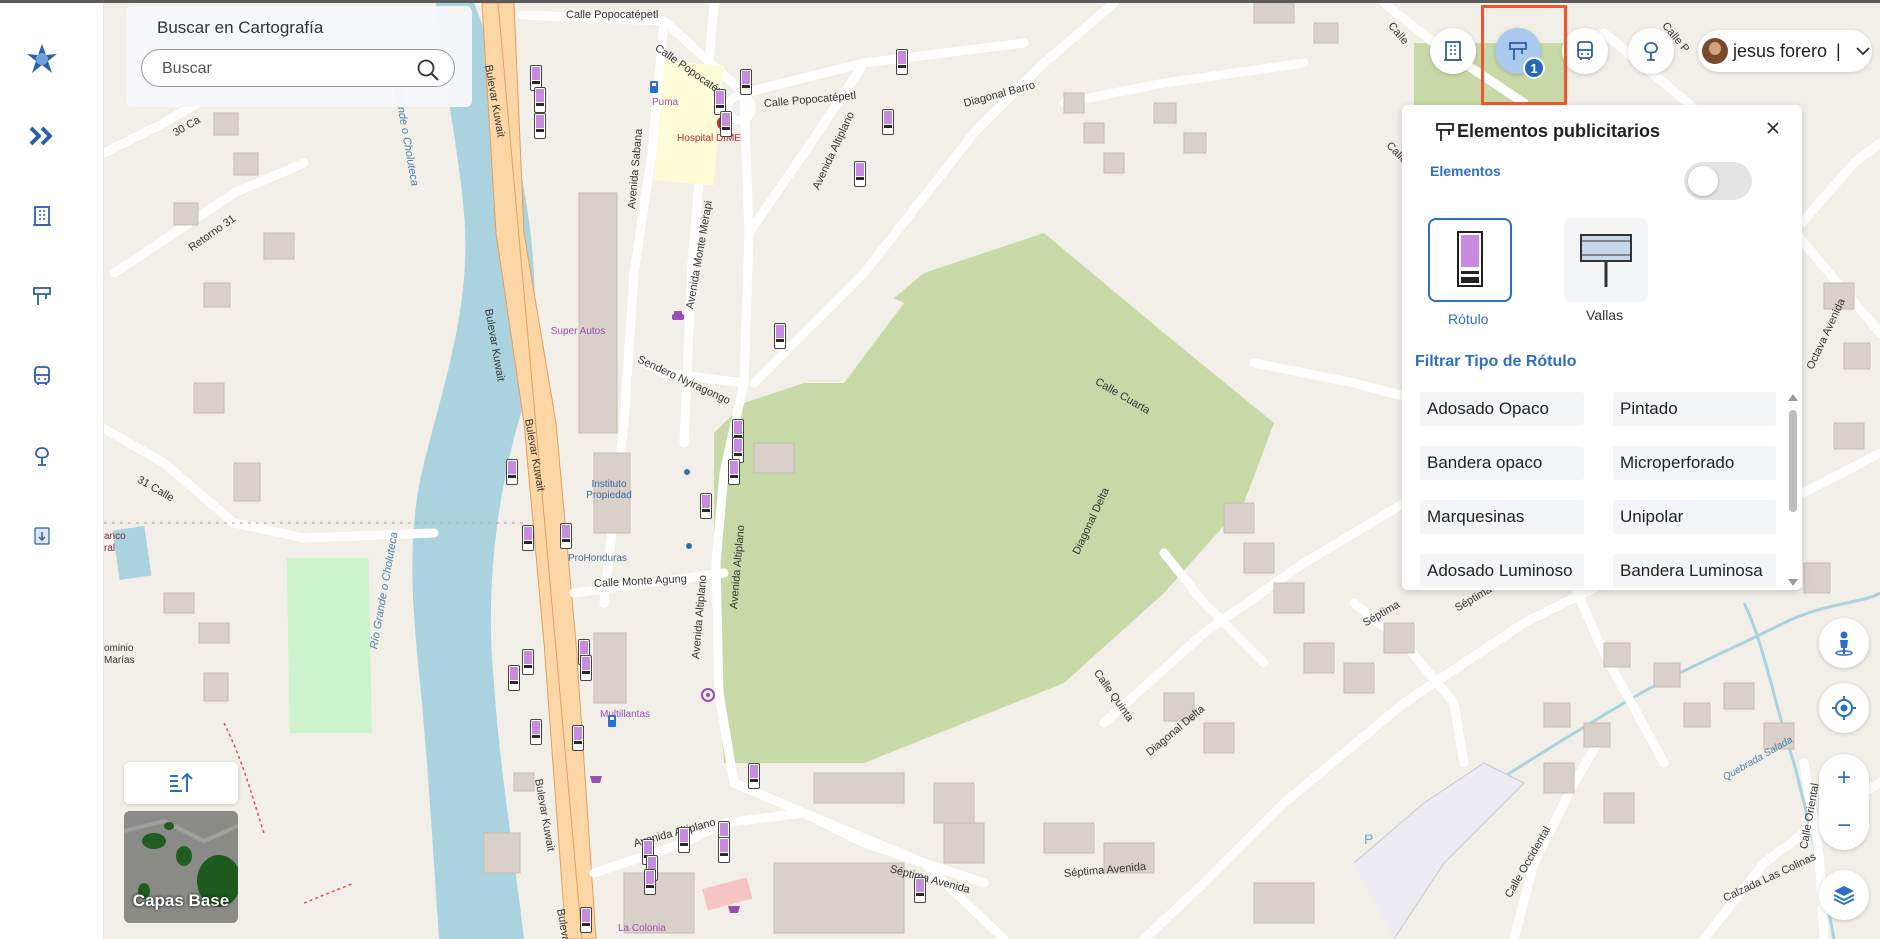 This screenshot has width=1880, height=939. Describe the element at coordinates (597, 558) in the screenshot. I see `poi-label: ProHonduras` at that location.